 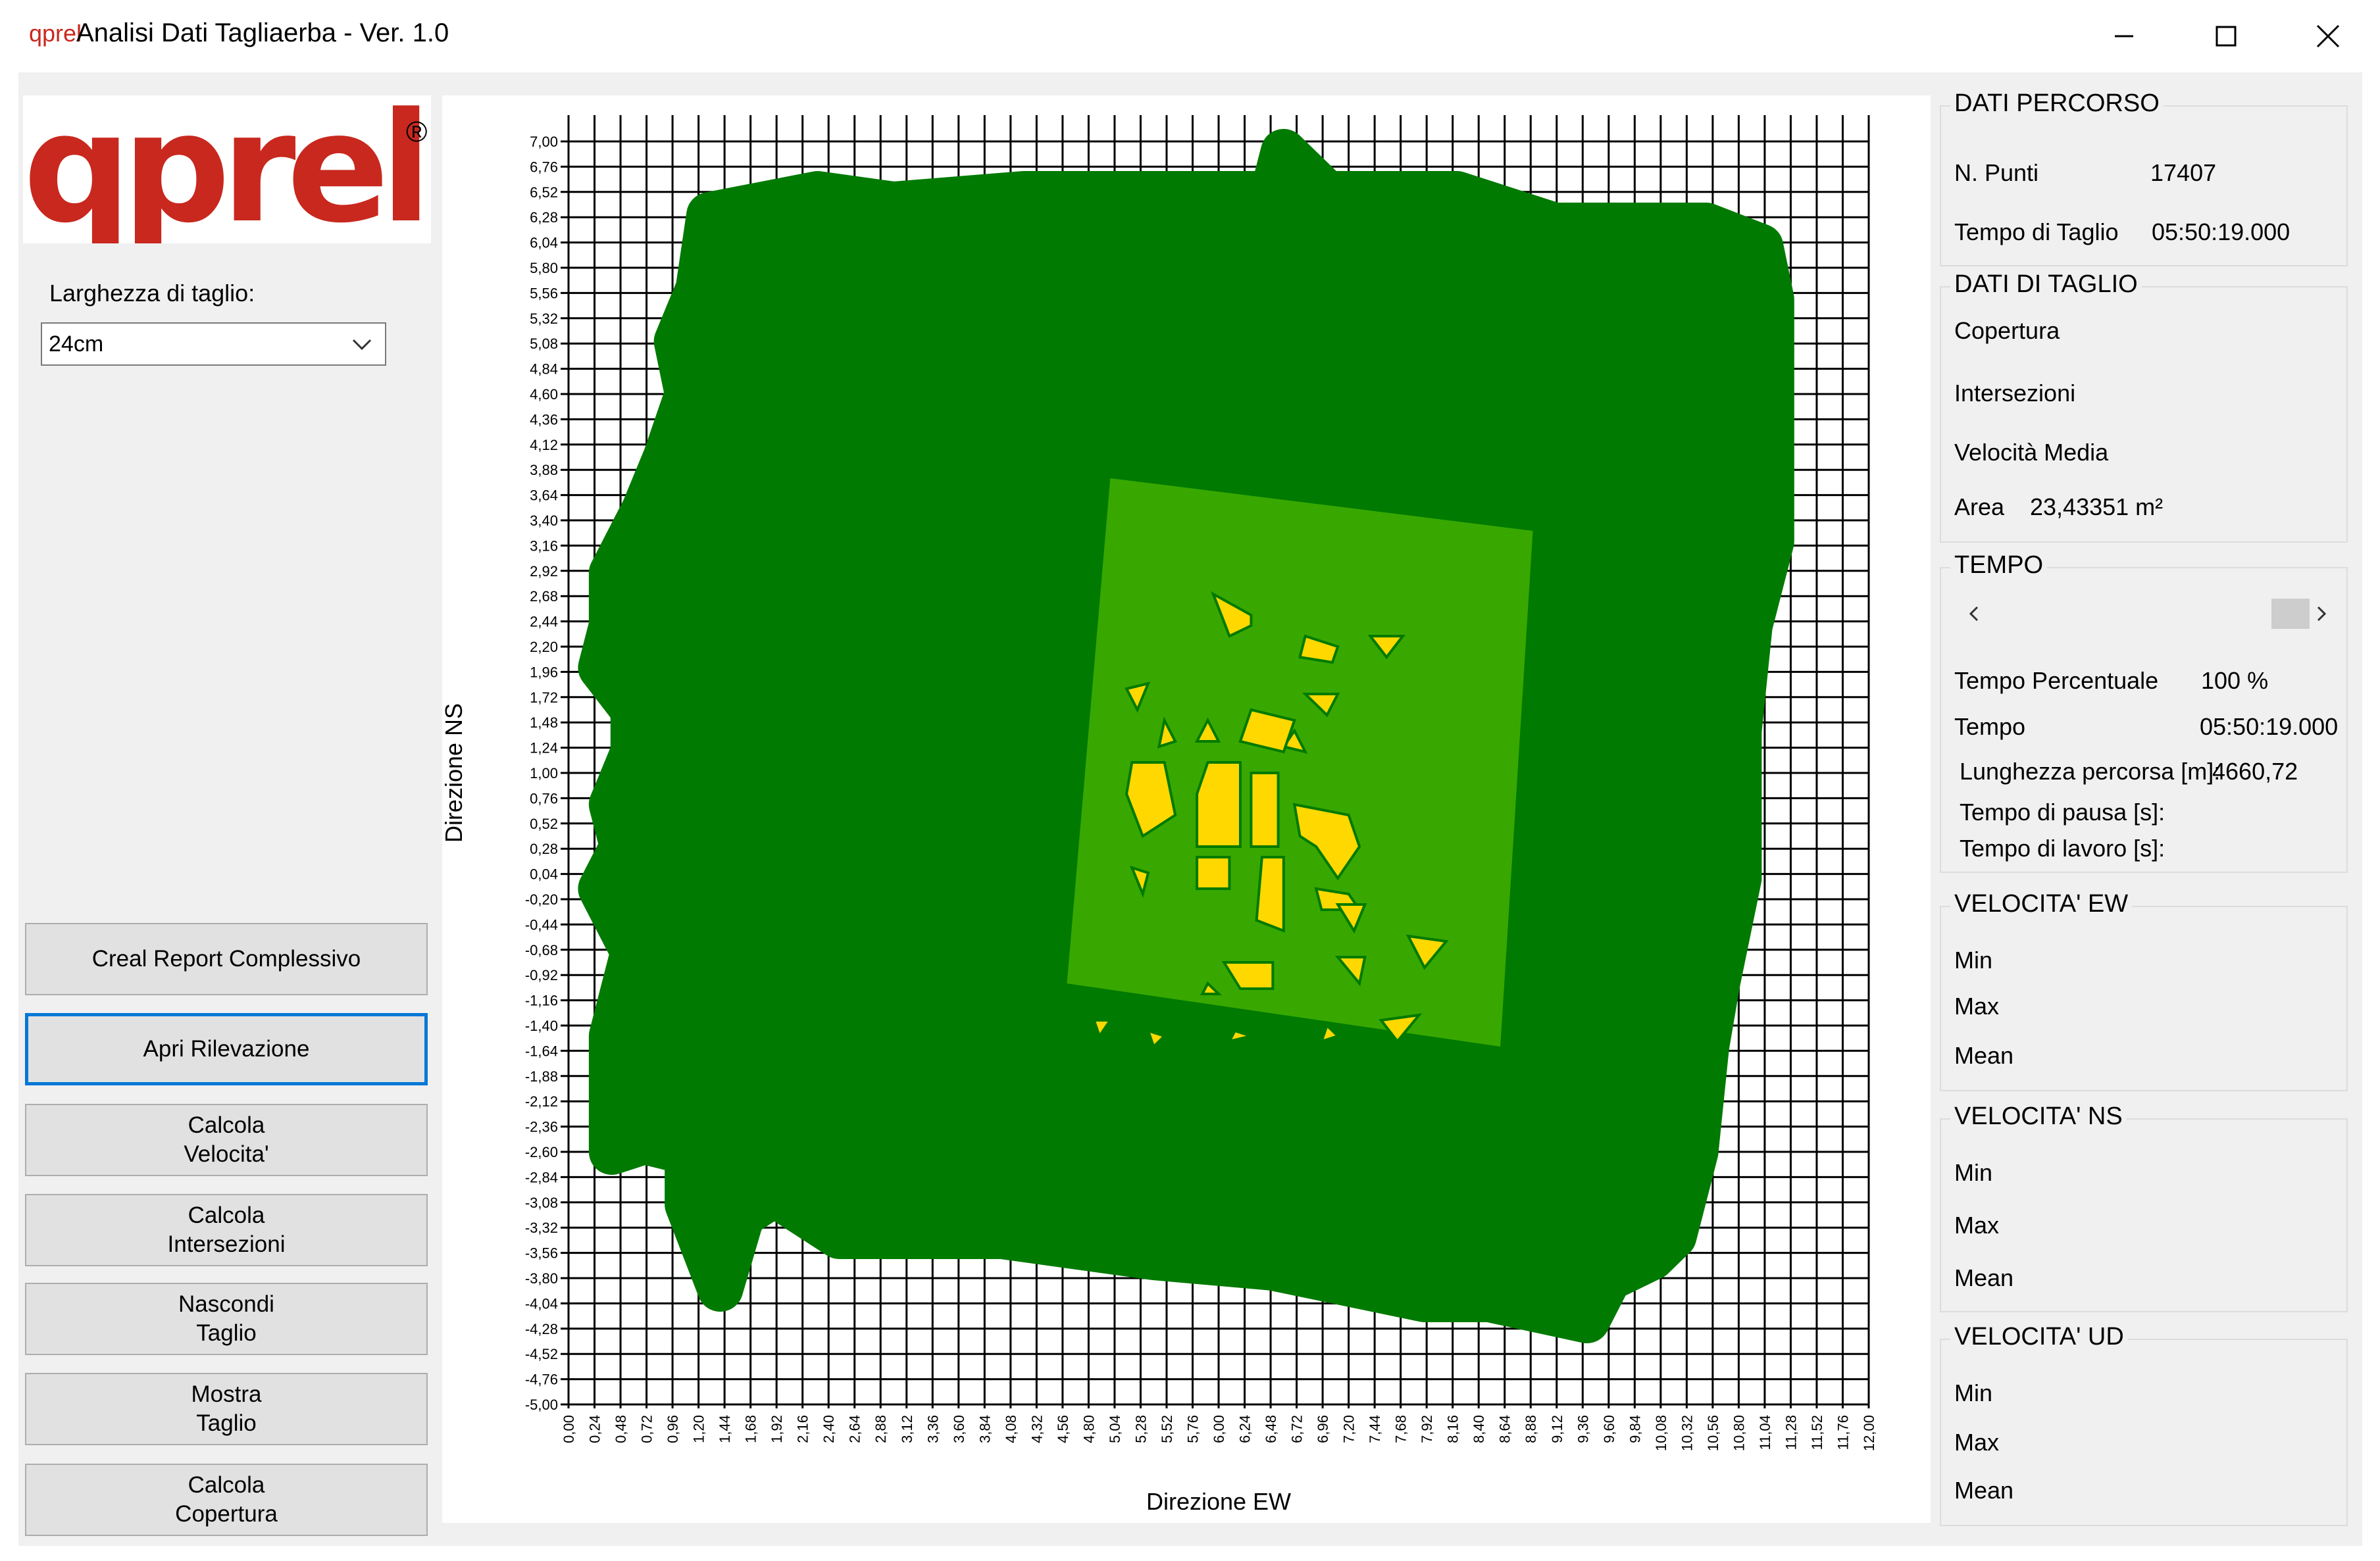 I want to click on y-tick-label: 4,12, so click(x=544, y=445).